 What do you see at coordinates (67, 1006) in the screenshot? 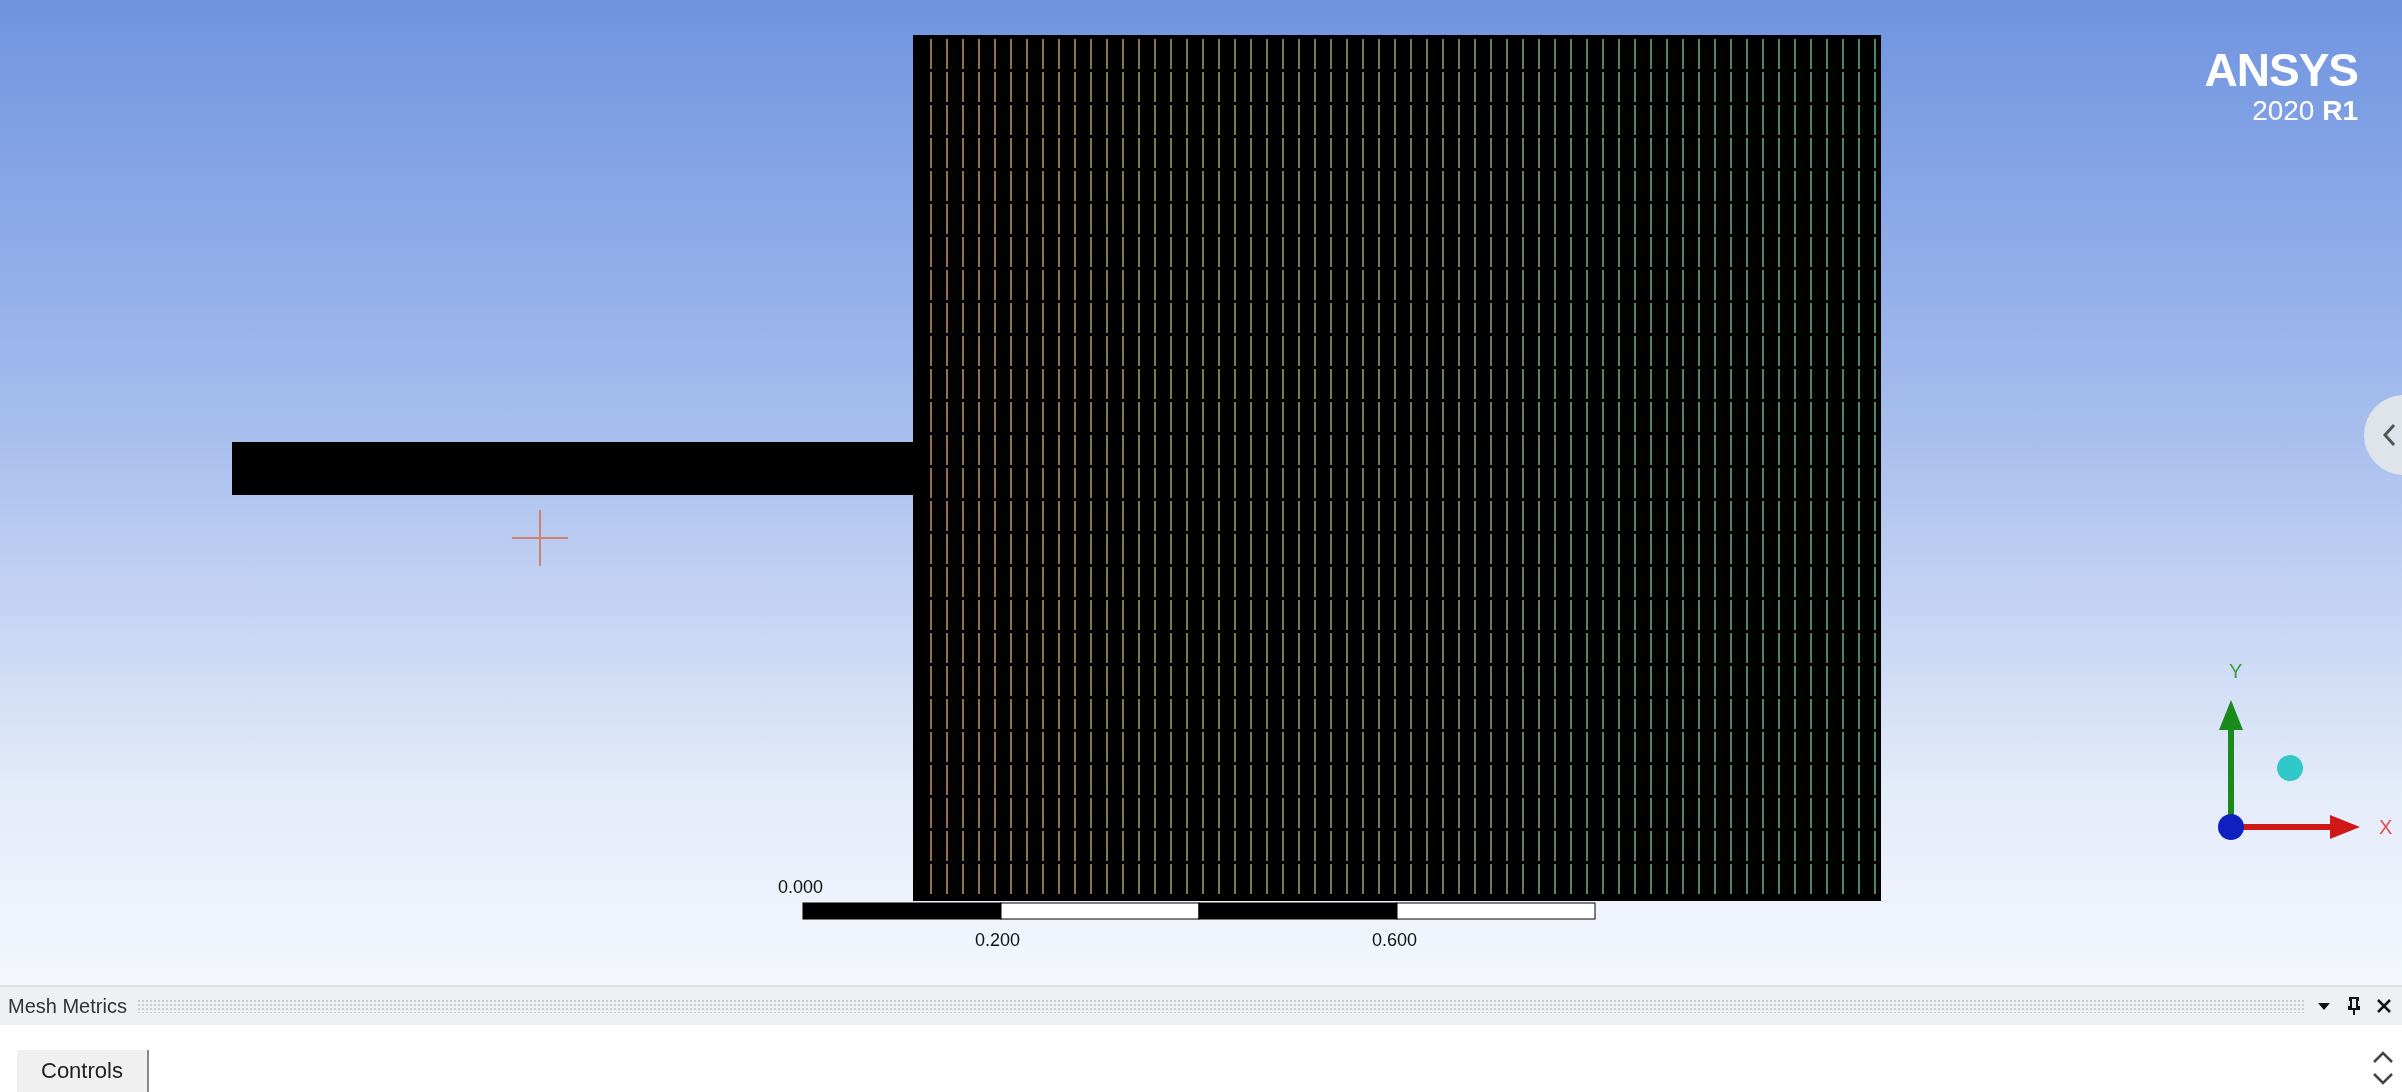
I see `panel-title: Mesh Metrics` at bounding box center [67, 1006].